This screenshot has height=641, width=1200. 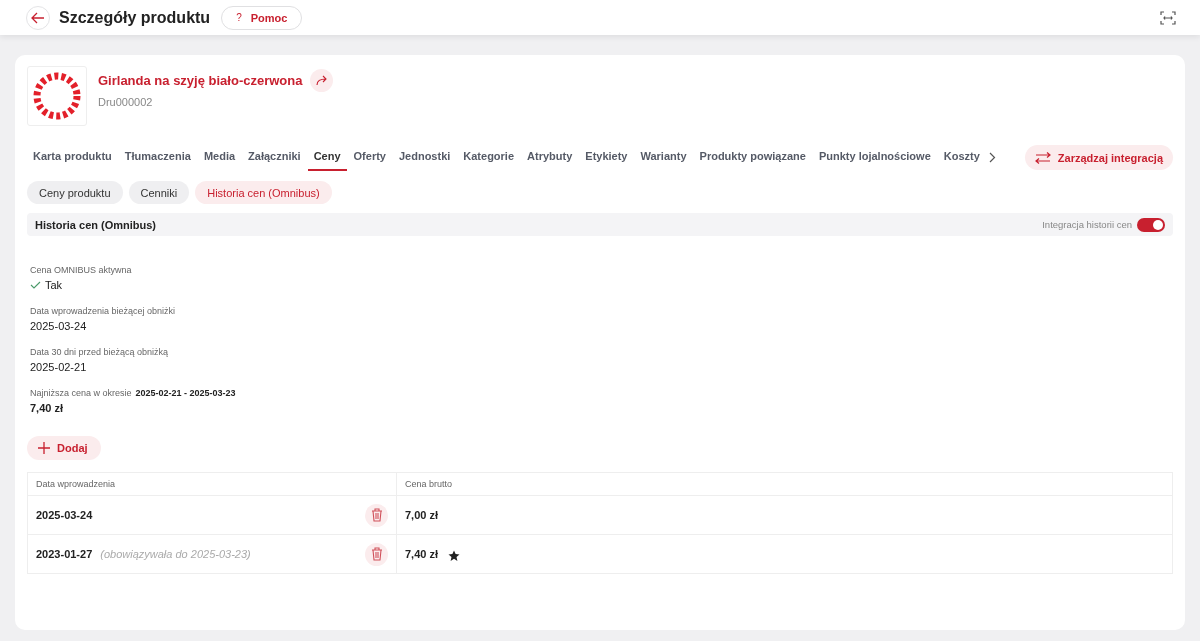 I want to click on share-button, so click(x=322, y=80).